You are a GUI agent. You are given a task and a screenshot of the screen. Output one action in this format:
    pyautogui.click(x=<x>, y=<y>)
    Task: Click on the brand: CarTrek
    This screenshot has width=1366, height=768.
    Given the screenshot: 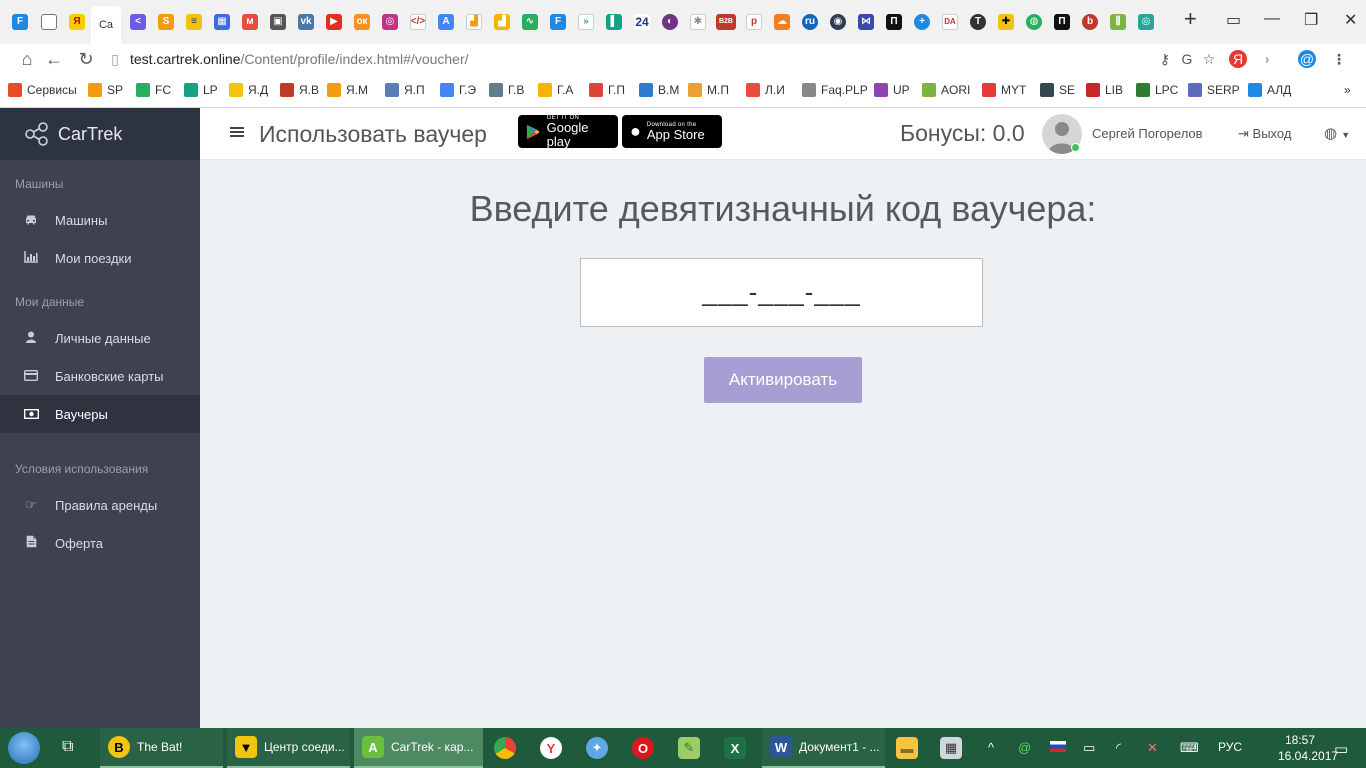 What is the action you would take?
    pyautogui.click(x=100, y=134)
    